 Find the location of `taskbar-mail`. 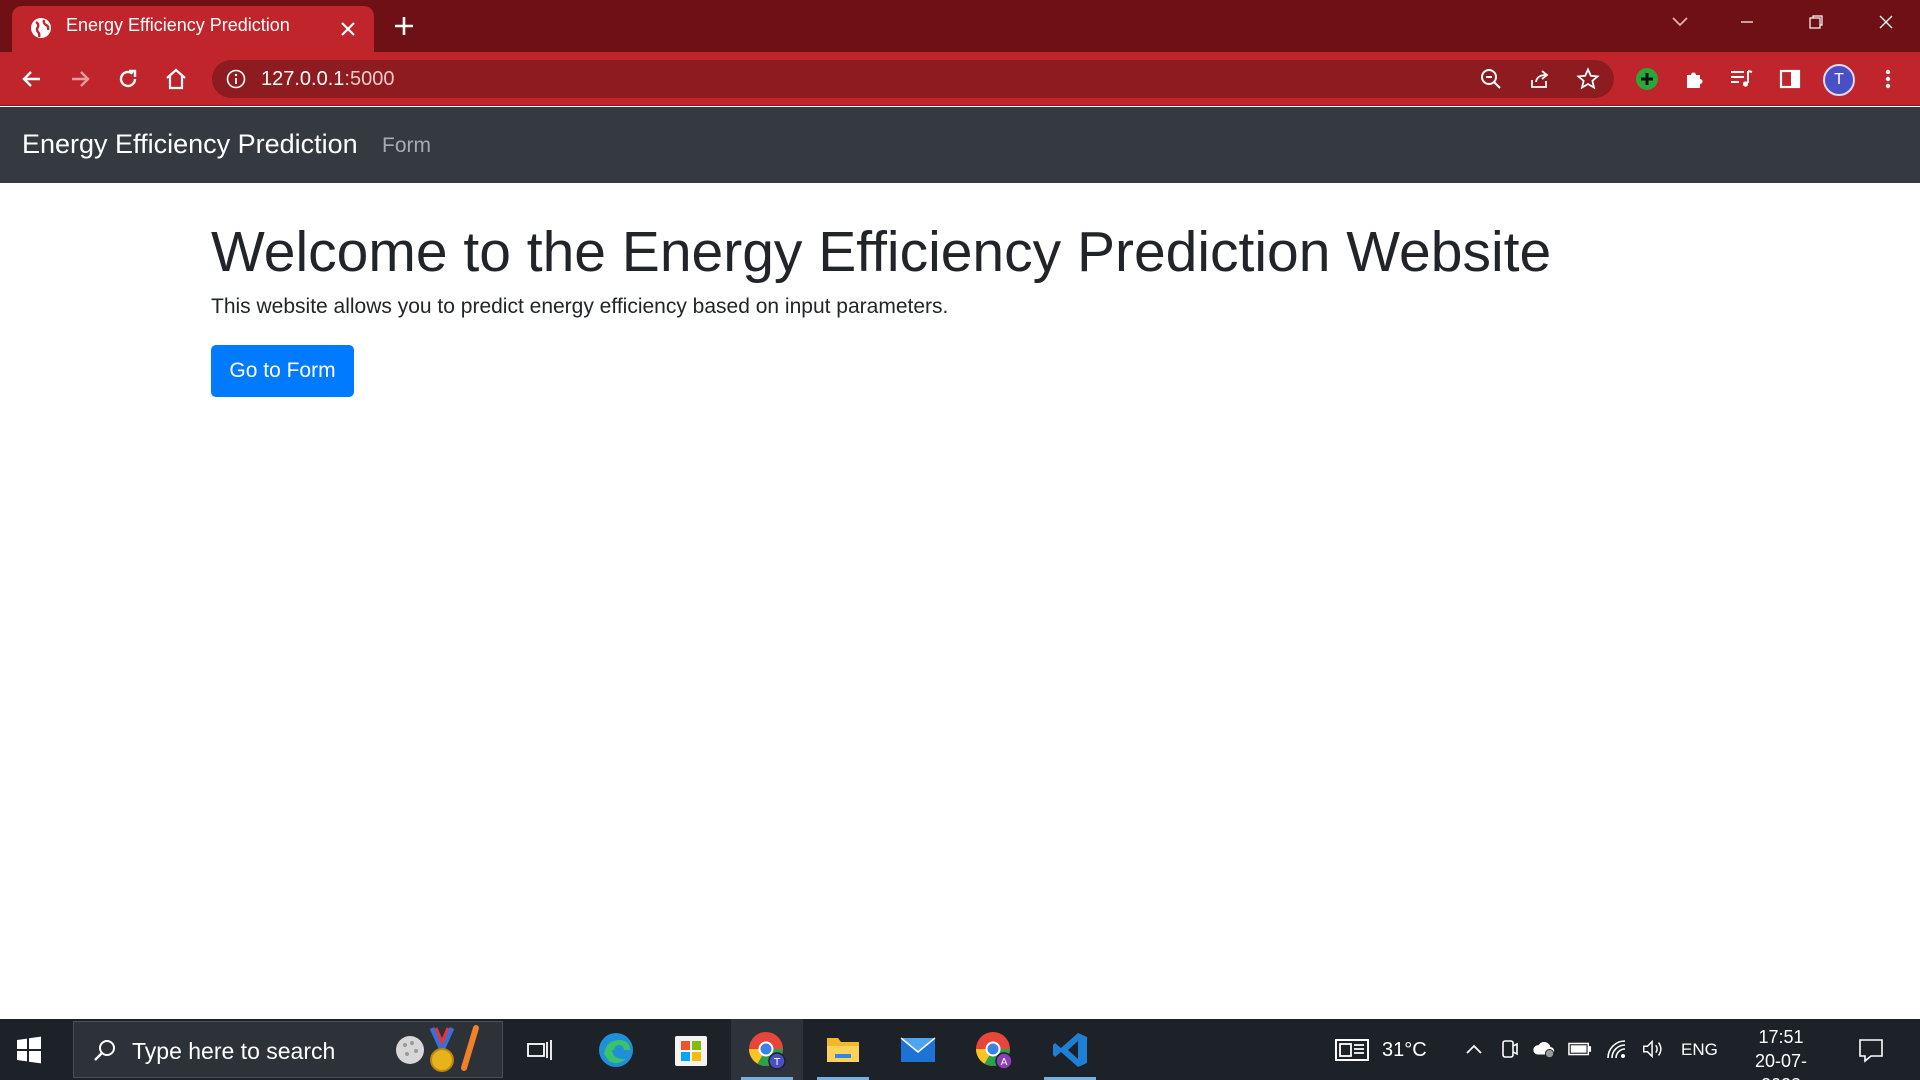

taskbar-mail is located at coordinates (918, 1049).